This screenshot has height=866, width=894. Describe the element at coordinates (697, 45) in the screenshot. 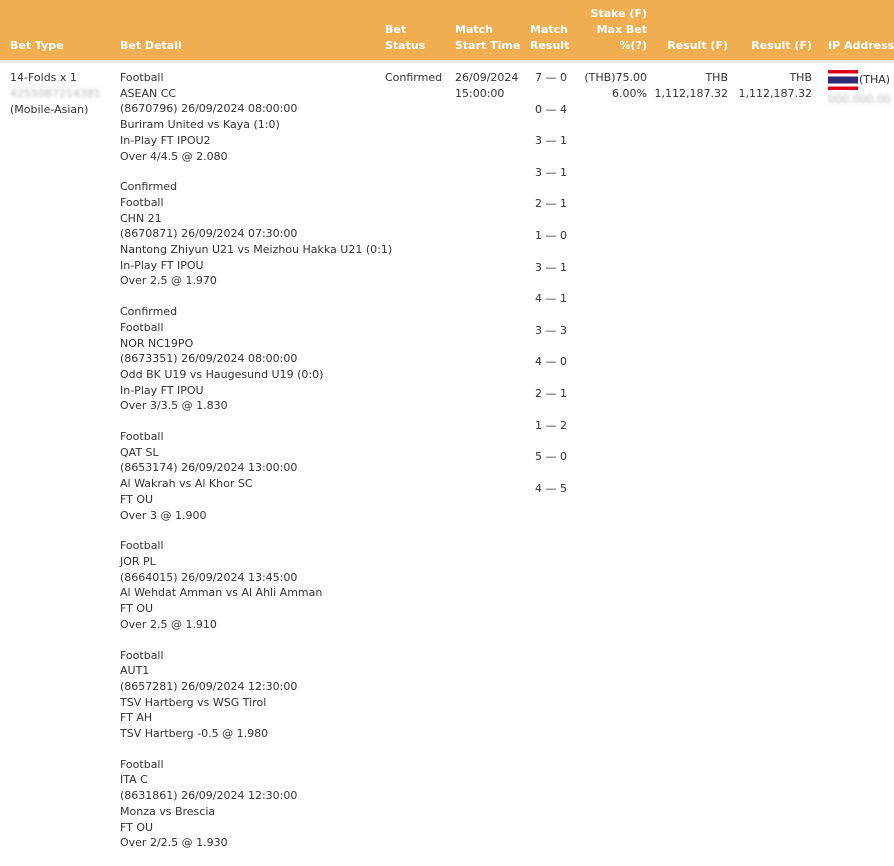

I see `header-result-1: Result (F)` at that location.